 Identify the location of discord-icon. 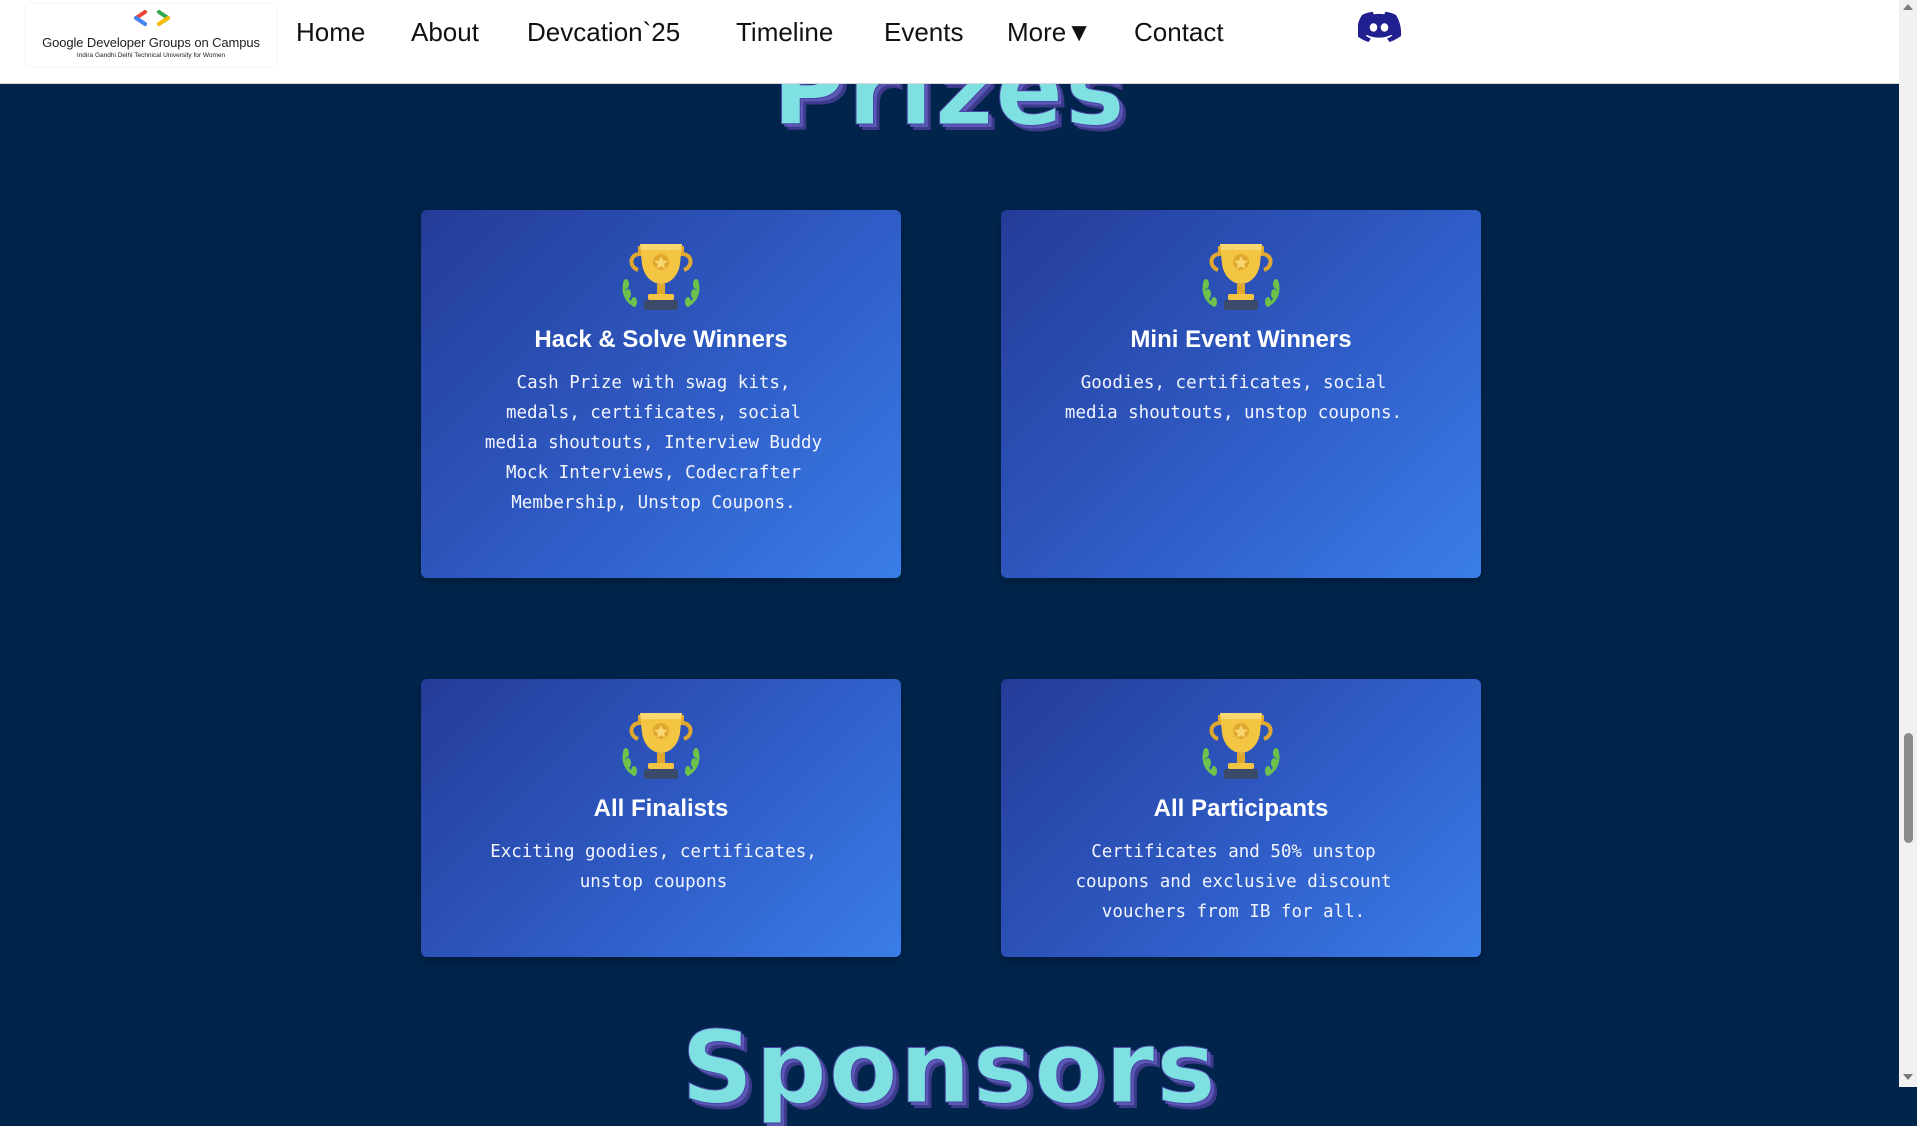
(1381, 29).